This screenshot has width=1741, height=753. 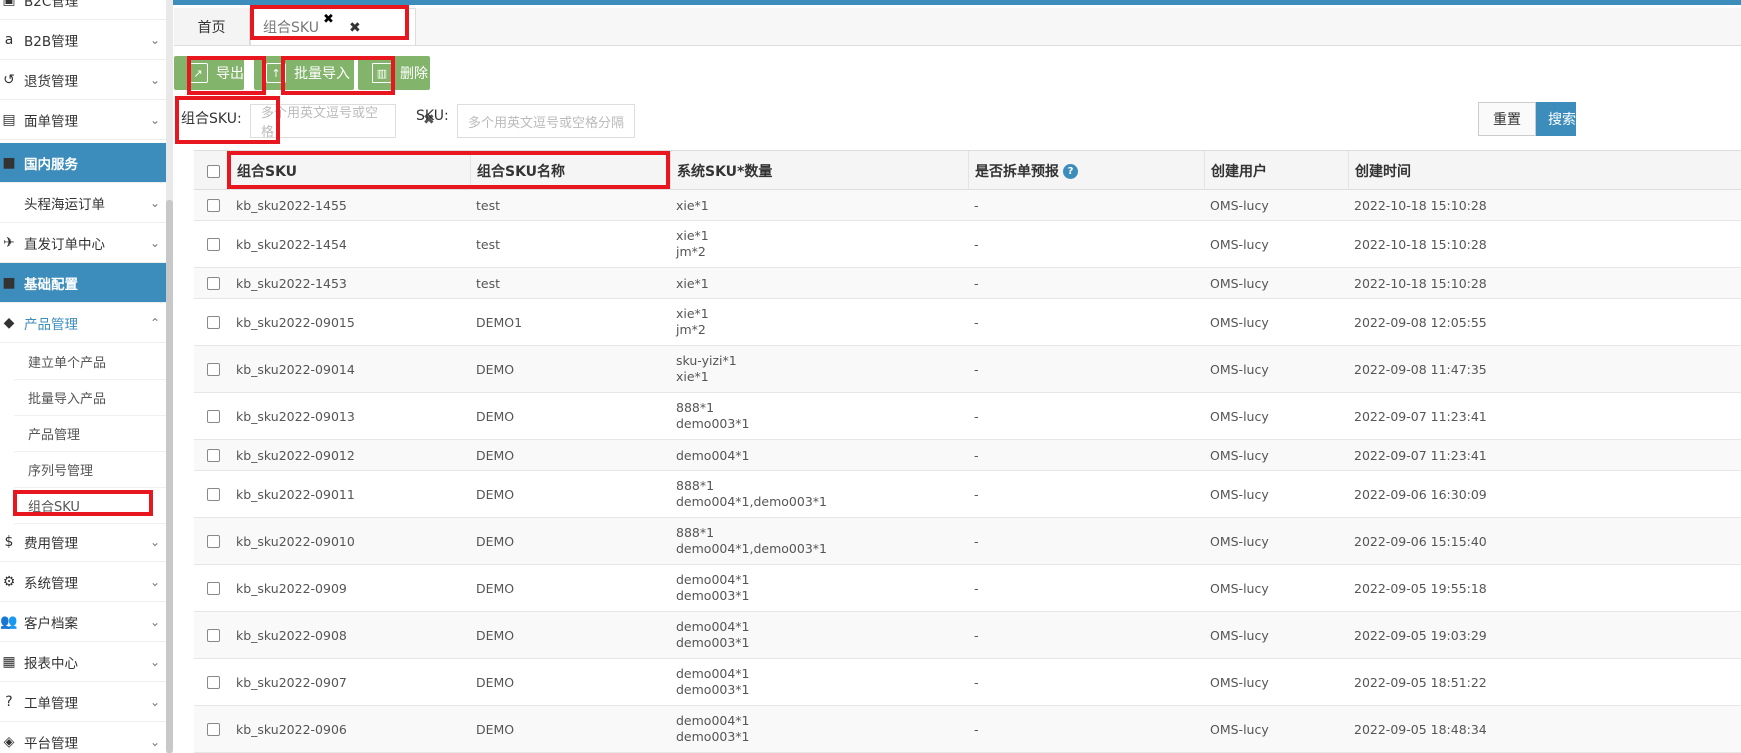 I want to click on sidebar-item-basic: ■ 基础配置, so click(x=83, y=283).